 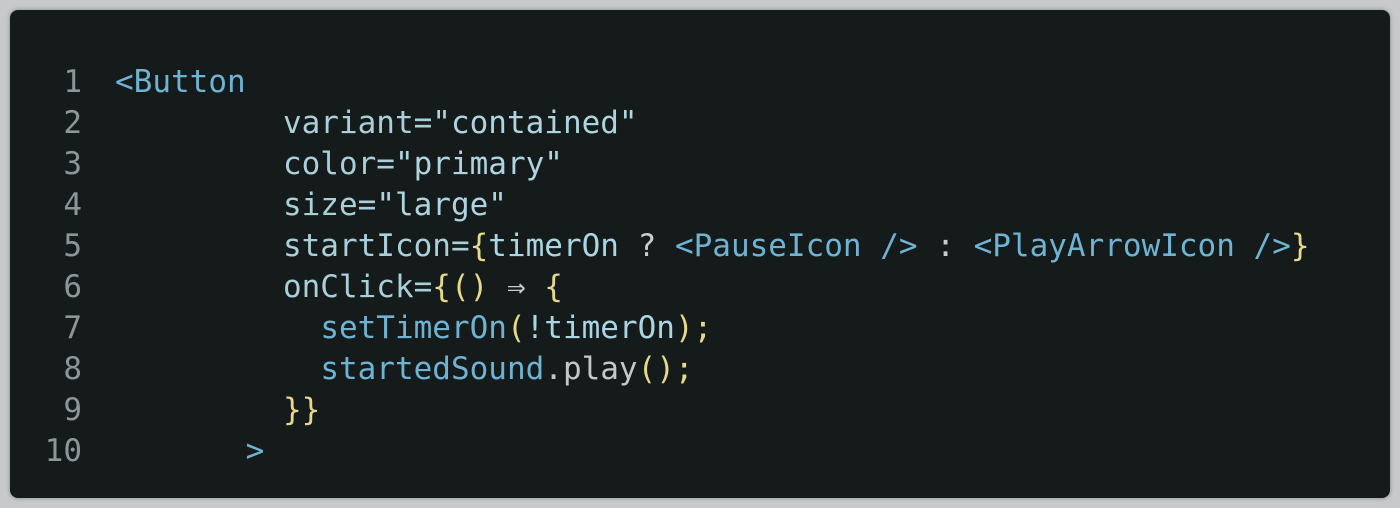 I want to click on line-content: <Button, so click(x=164, y=82).